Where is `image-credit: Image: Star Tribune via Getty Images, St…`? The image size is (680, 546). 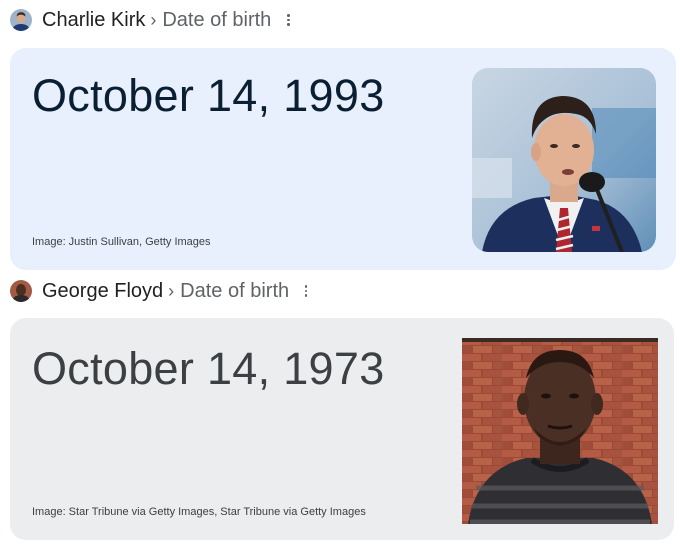
image-credit: Image: Star Tribune via Getty Images, St… is located at coordinates (199, 512).